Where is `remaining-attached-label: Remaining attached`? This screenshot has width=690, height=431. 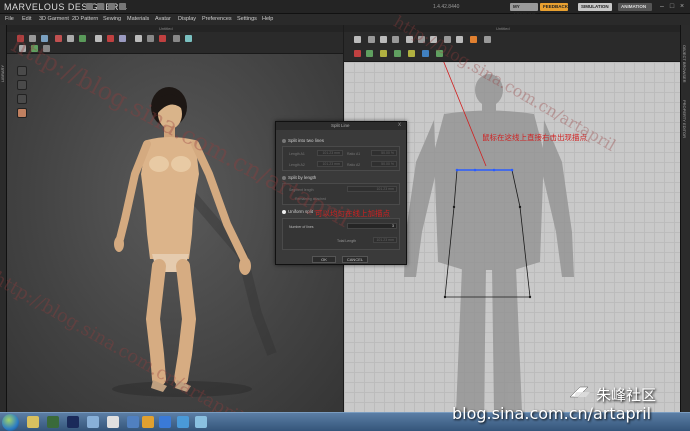 remaining-attached-label: Remaining attached is located at coordinates (310, 199).